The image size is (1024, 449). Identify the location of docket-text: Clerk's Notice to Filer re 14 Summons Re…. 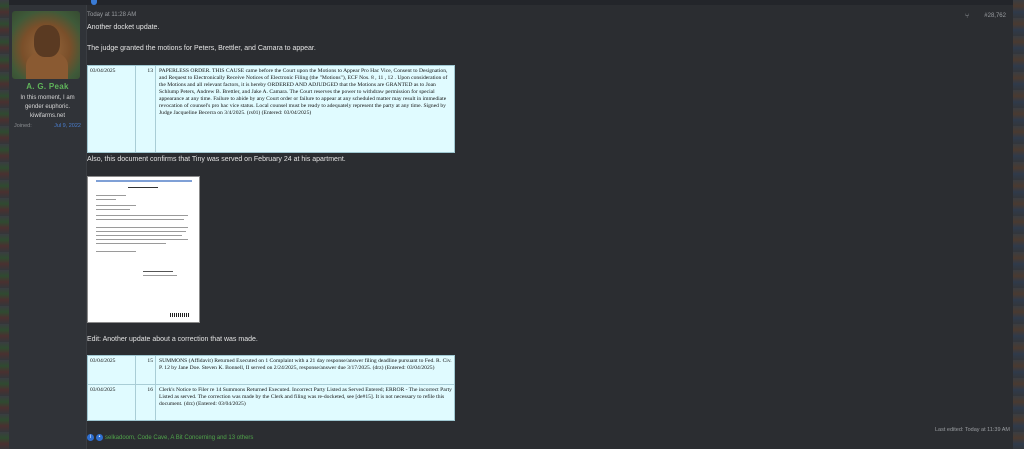
(305, 397).